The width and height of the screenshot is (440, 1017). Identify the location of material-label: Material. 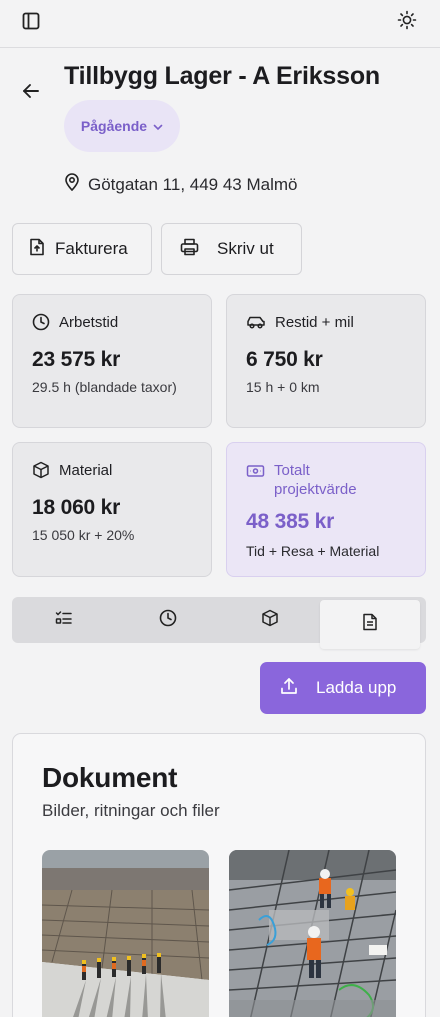
(86, 470).